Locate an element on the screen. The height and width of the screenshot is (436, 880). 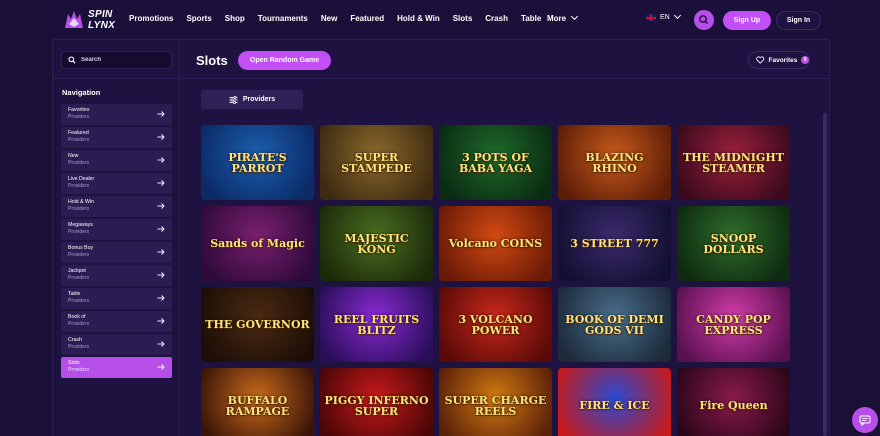
nav-crash: Crash is located at coordinates (496, 18).